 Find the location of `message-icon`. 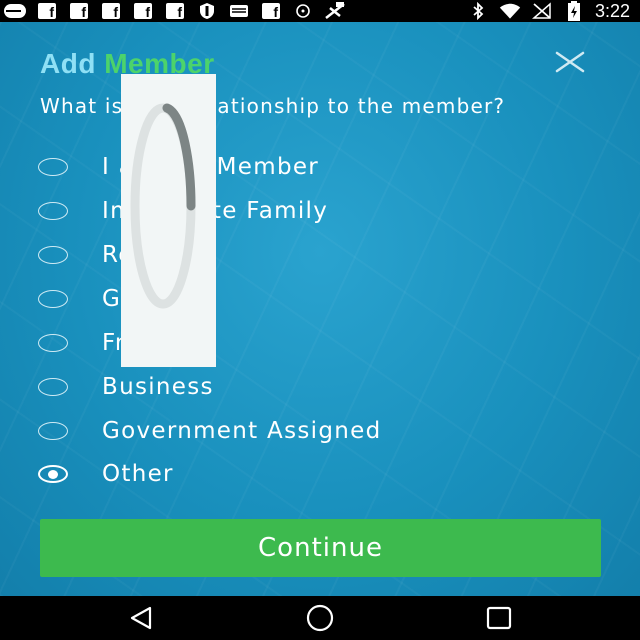

message-icon is located at coordinates (15, 11).